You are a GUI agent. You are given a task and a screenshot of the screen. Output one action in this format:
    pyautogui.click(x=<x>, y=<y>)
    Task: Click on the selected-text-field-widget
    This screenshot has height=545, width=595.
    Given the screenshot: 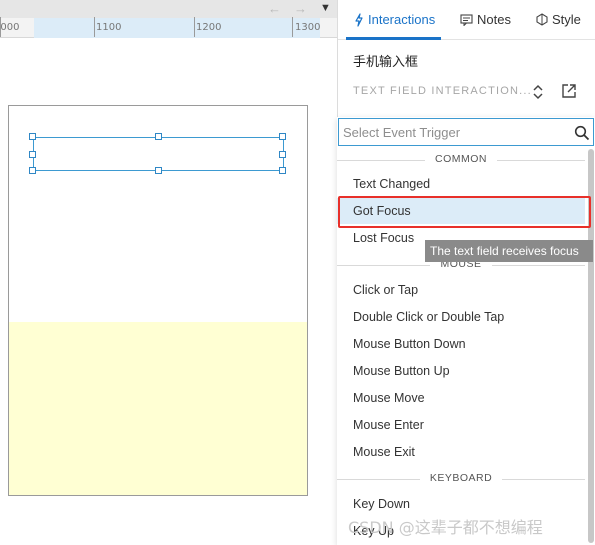 What is the action you would take?
    pyautogui.click(x=157, y=153)
    